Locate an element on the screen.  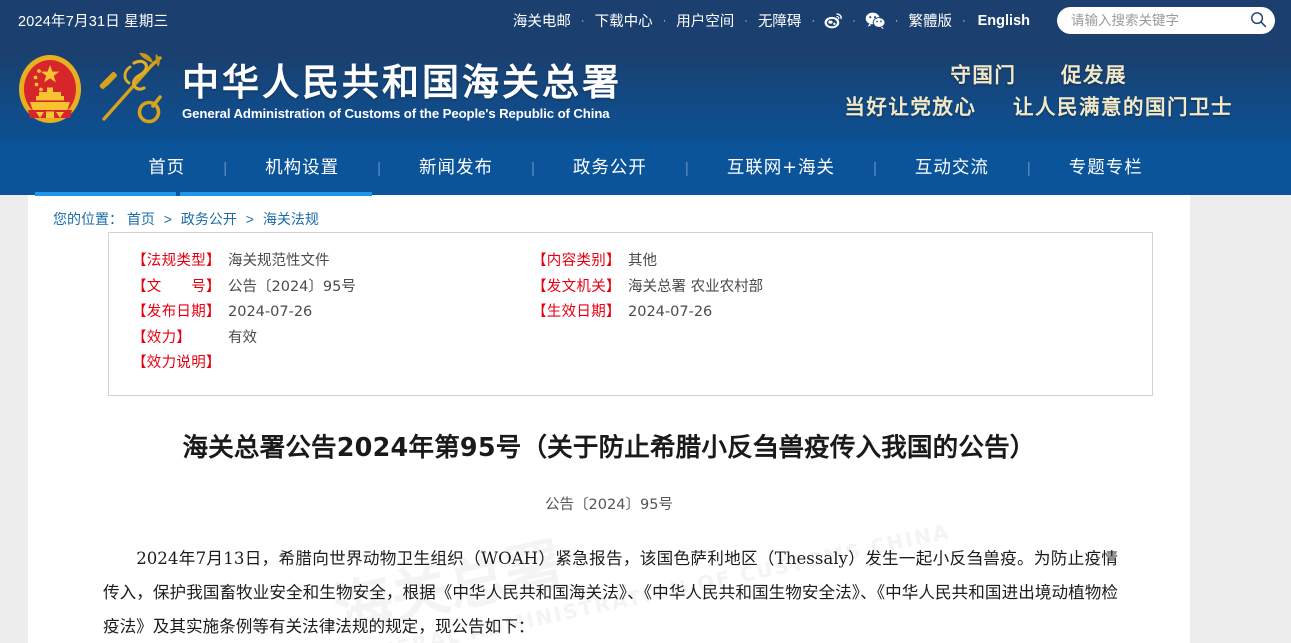
national-emblem-icon is located at coordinates (50, 92).